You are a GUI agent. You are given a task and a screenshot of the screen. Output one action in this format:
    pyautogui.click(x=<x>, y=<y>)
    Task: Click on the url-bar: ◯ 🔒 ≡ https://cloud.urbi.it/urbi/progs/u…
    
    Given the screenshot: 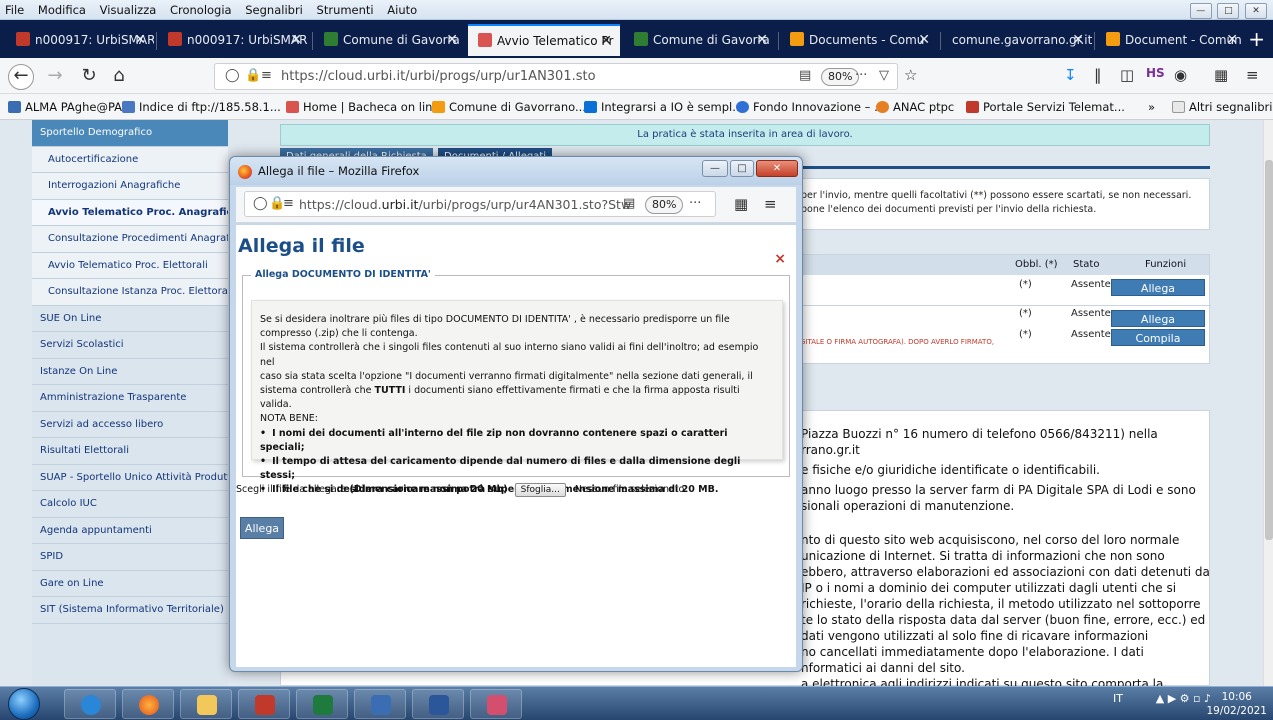 What is the action you would take?
    pyautogui.click(x=556, y=76)
    